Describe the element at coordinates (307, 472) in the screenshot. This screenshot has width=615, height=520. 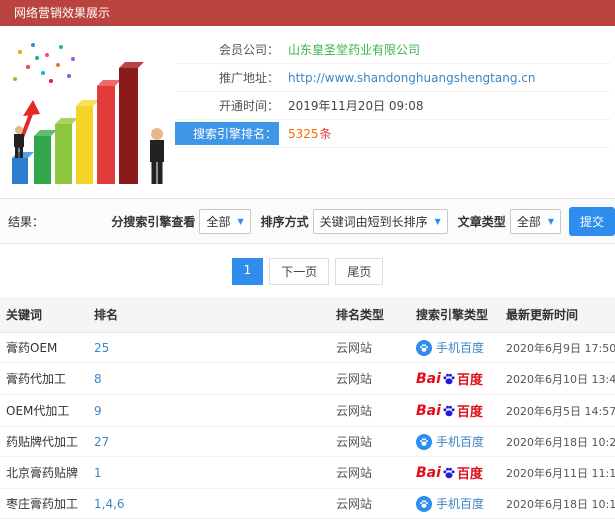
I see `table-row: 北京膏药贴牌 1 云网站 Bai 百度 2020年6月11日 11:18` at that location.